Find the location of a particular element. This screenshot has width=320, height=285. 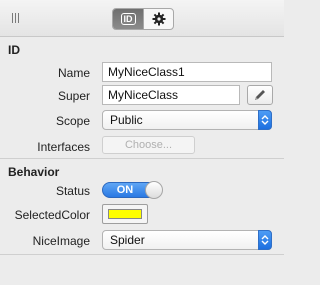

inspector-toolbar: ID is located at coordinates (142, 18).